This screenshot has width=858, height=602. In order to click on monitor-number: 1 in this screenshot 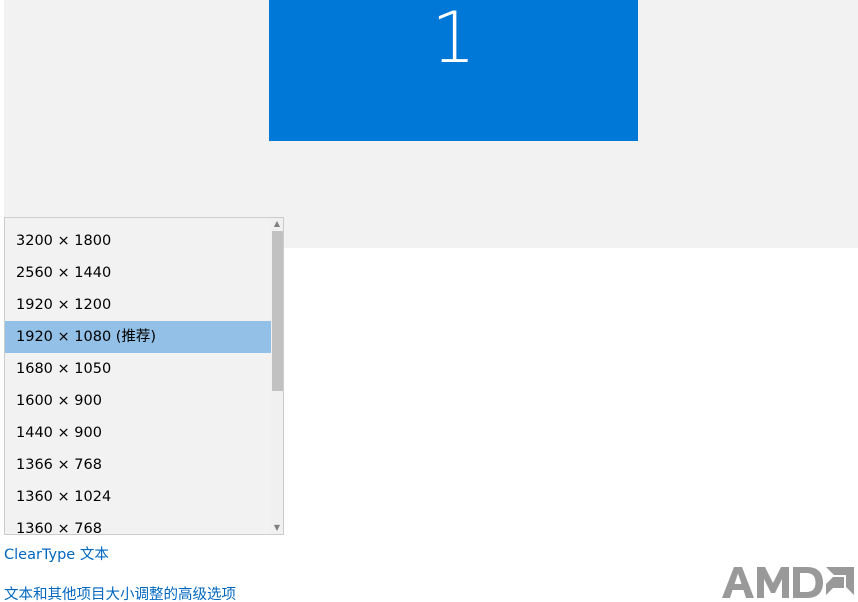, I will do `click(453, 39)`.